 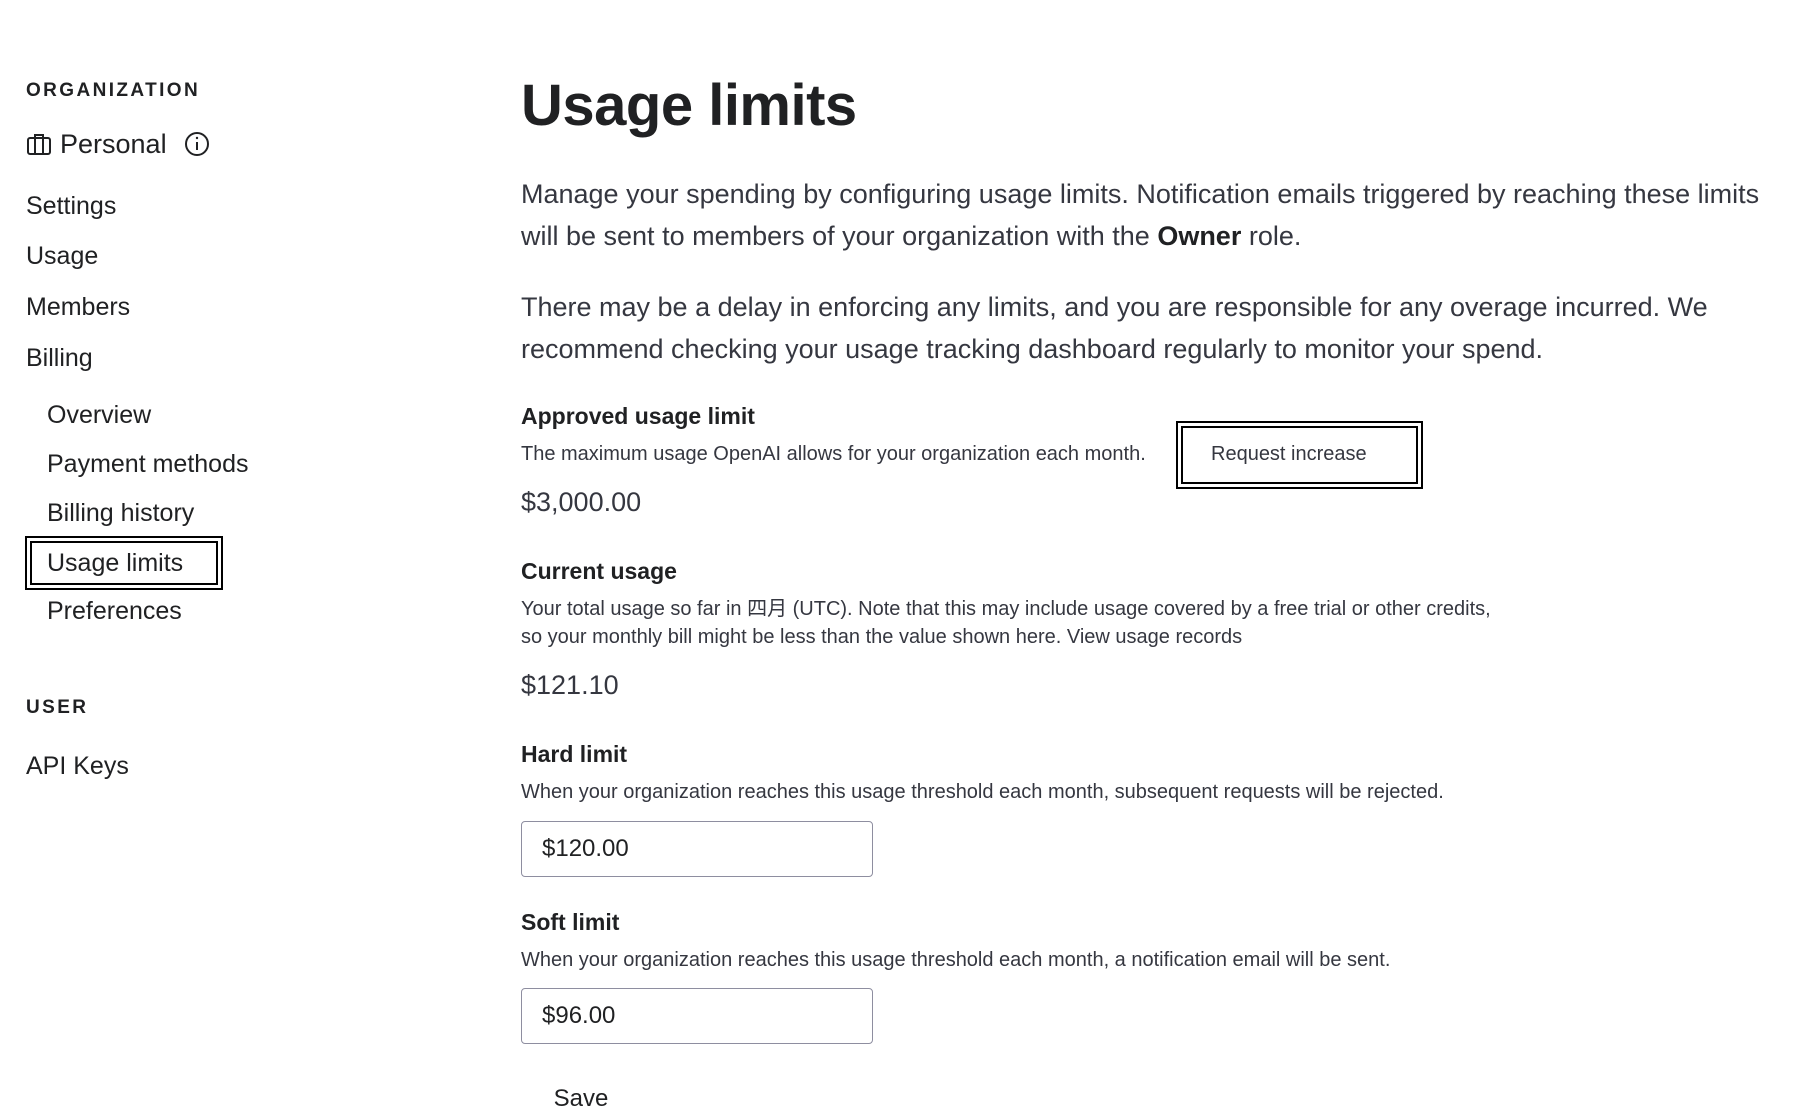 I want to click on hard-limit-heading: Hard limit, so click(x=574, y=754).